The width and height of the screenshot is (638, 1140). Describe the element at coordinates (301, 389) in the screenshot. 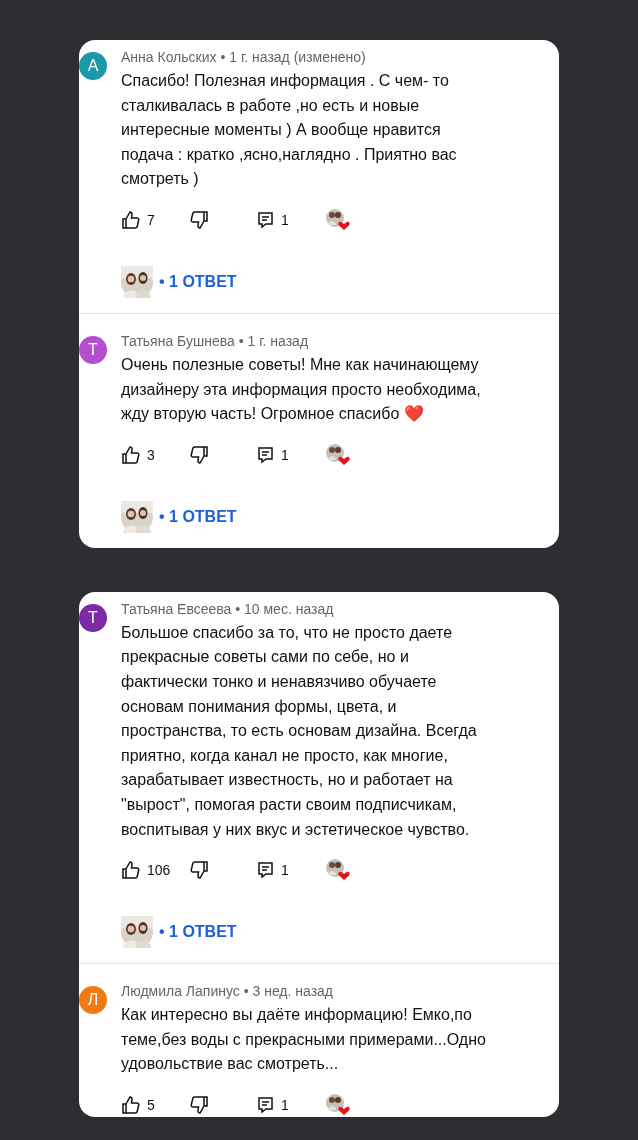

I see `comment-text: Очень полезные советы! Мне как начинающему дизайнеру эта информация просто необходима, жду вторую часть! Огромное спасибо ❤` at that location.